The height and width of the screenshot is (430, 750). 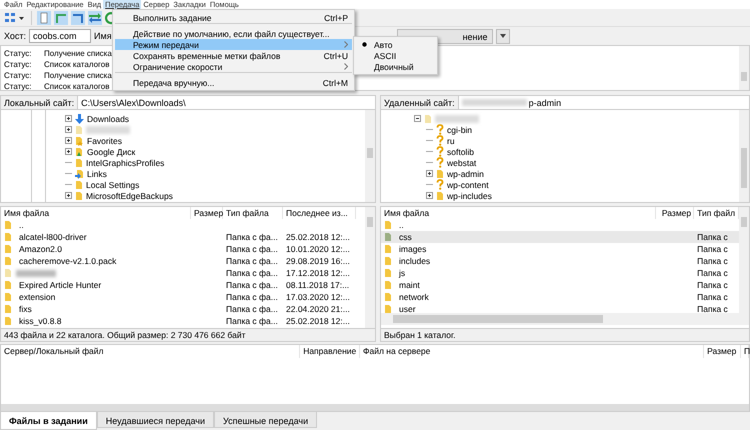 What do you see at coordinates (330, 351) in the screenshot?
I see `column-header: Направление` at bounding box center [330, 351].